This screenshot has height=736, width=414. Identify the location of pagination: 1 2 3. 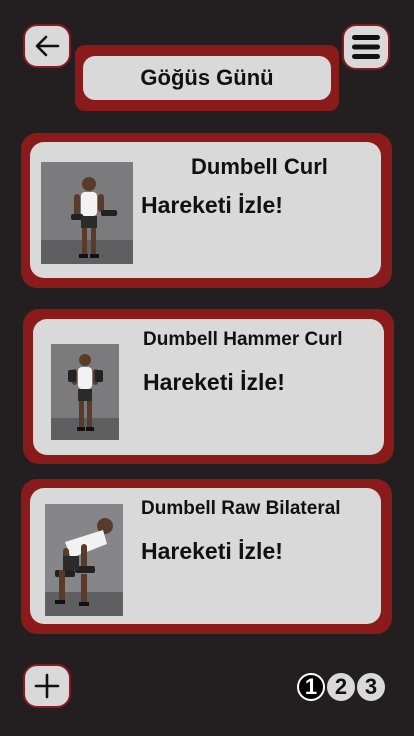
(341, 687).